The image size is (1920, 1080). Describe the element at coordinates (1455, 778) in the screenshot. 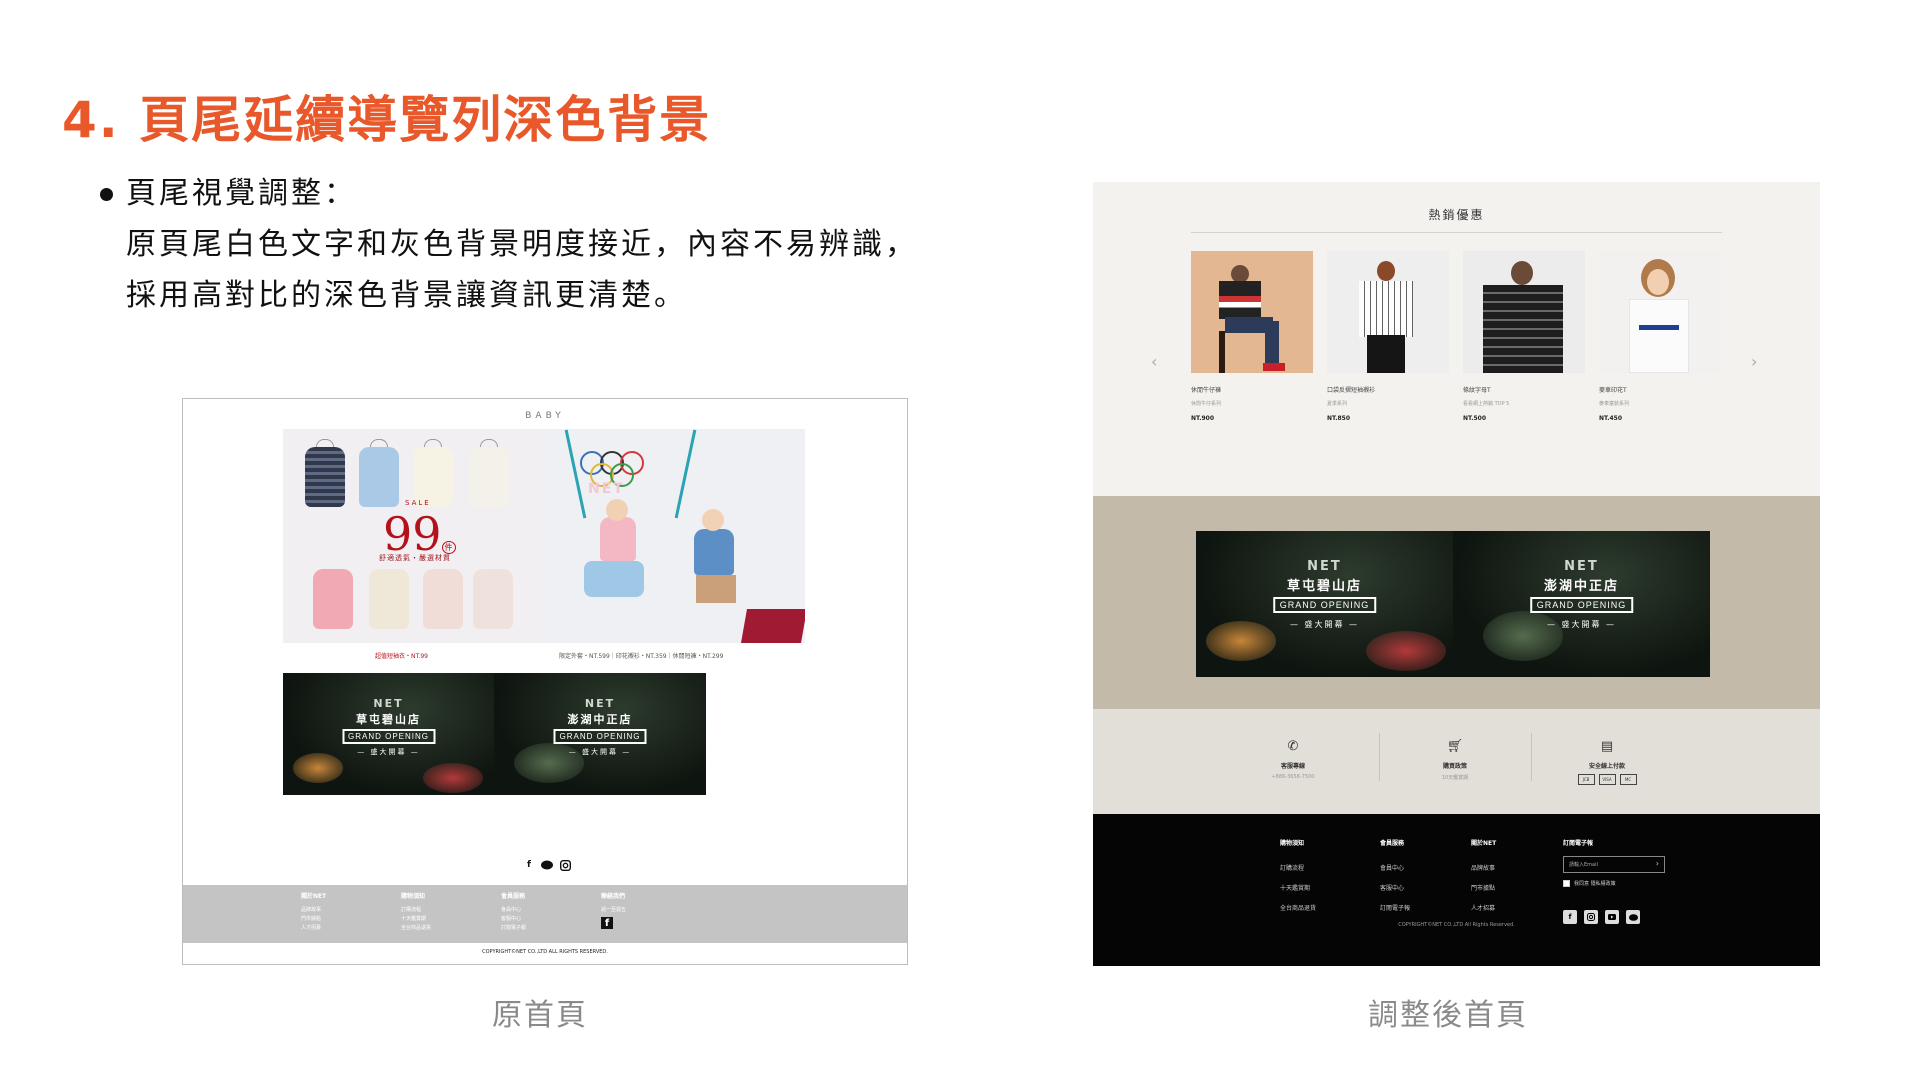

I see `service-sub: 10天鑑賞期` at that location.